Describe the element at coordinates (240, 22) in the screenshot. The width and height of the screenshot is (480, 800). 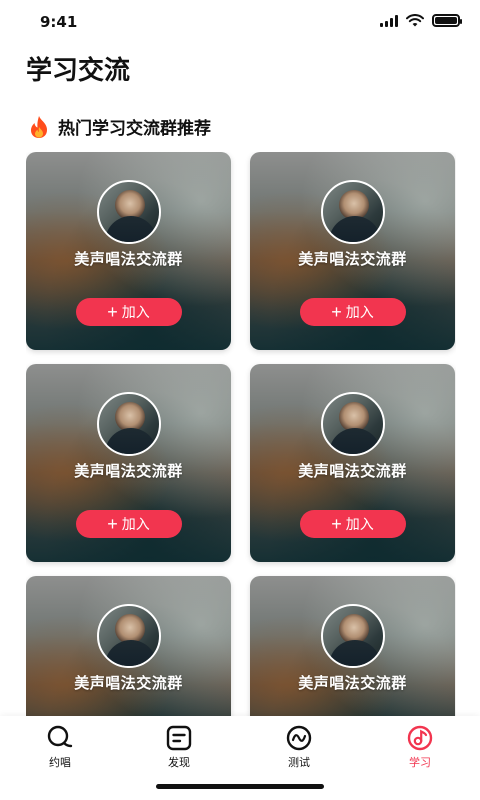
I see `status-bar: 9:41` at that location.